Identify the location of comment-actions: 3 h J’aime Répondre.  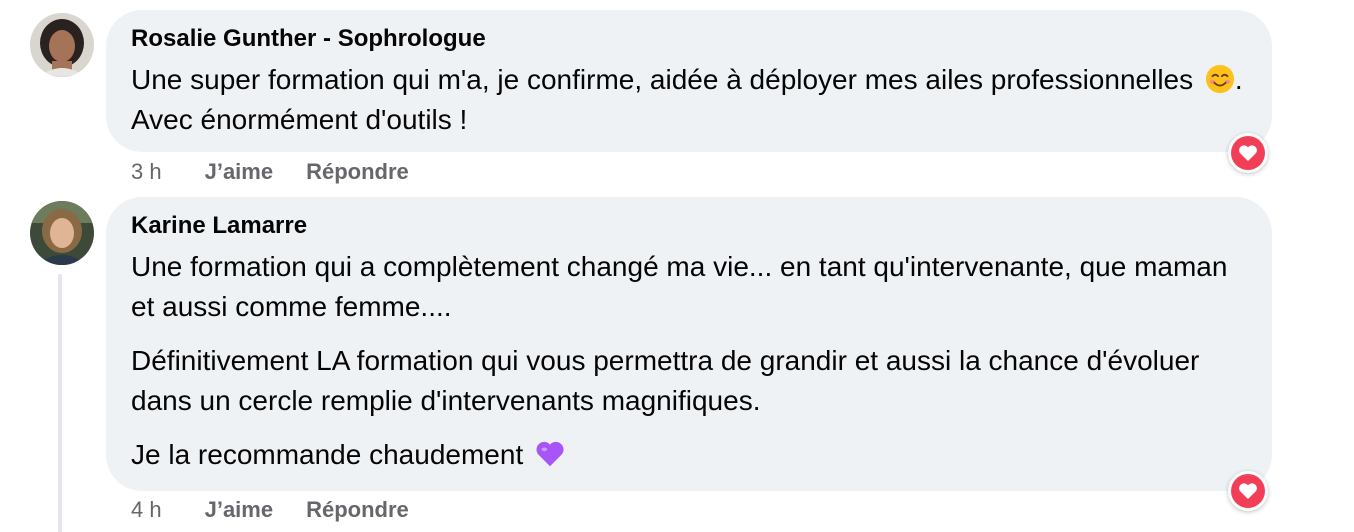
(286, 172).